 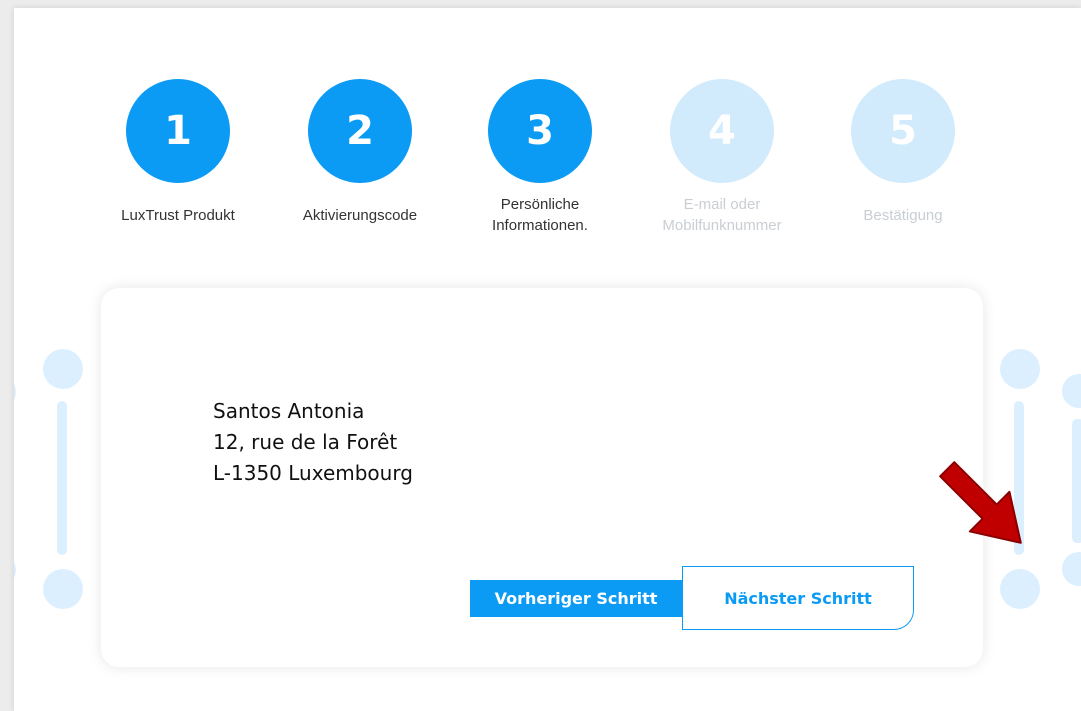 I want to click on step-4-number: 4, so click(x=722, y=131).